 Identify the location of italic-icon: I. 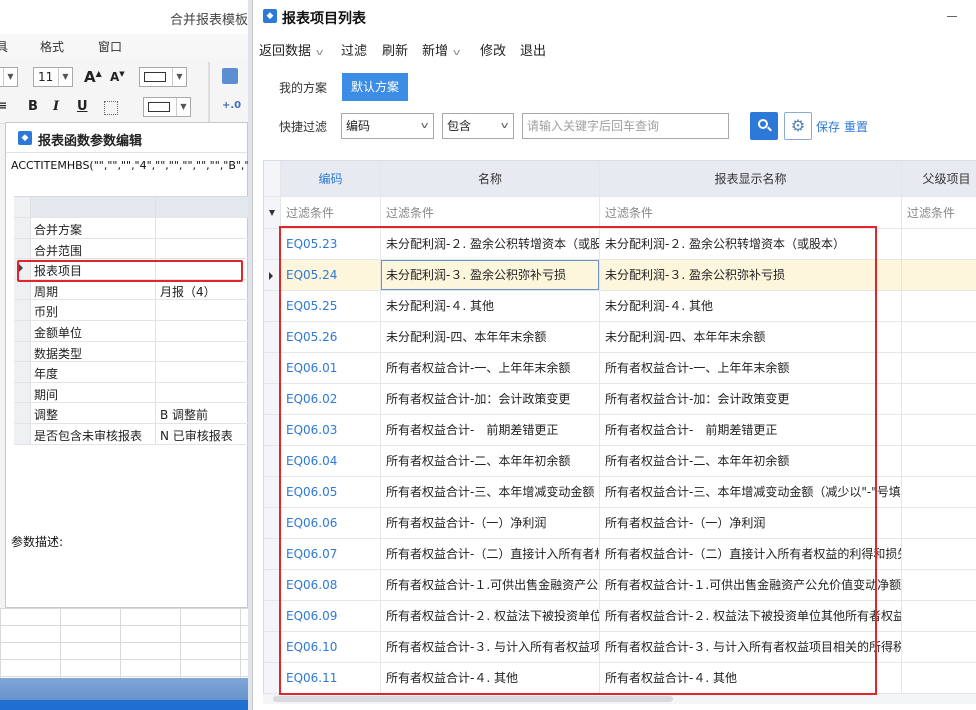
(56, 106).